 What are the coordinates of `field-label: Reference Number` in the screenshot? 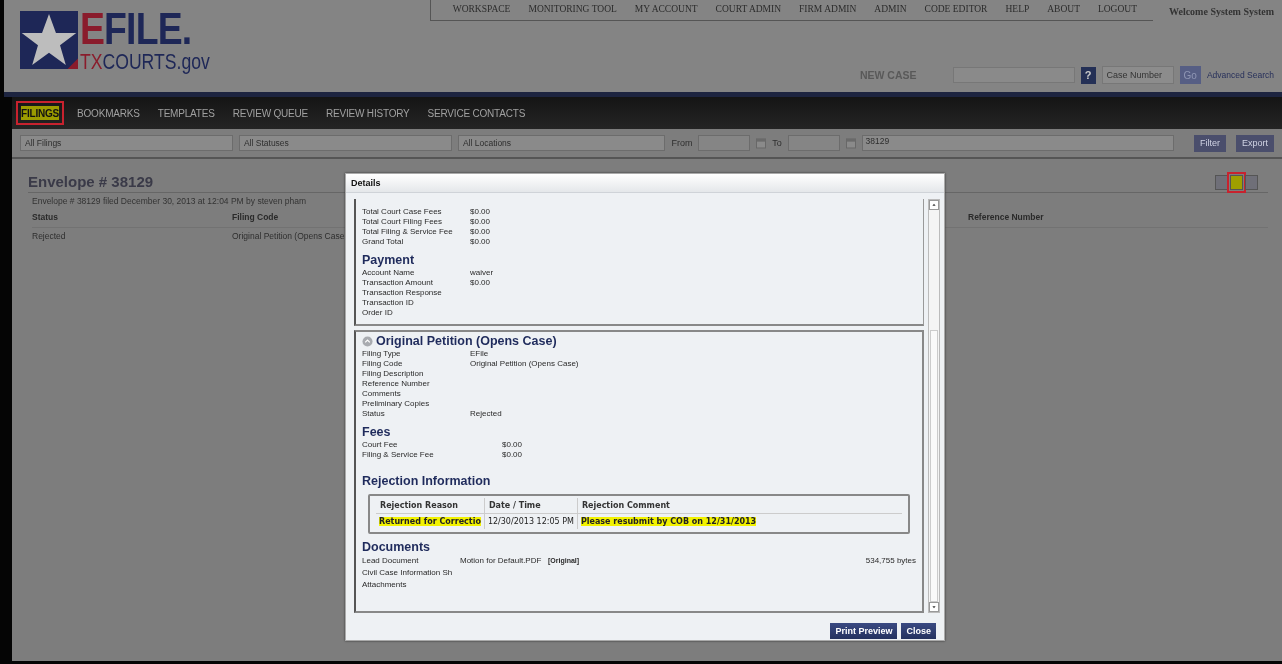 It's located at (396, 384).